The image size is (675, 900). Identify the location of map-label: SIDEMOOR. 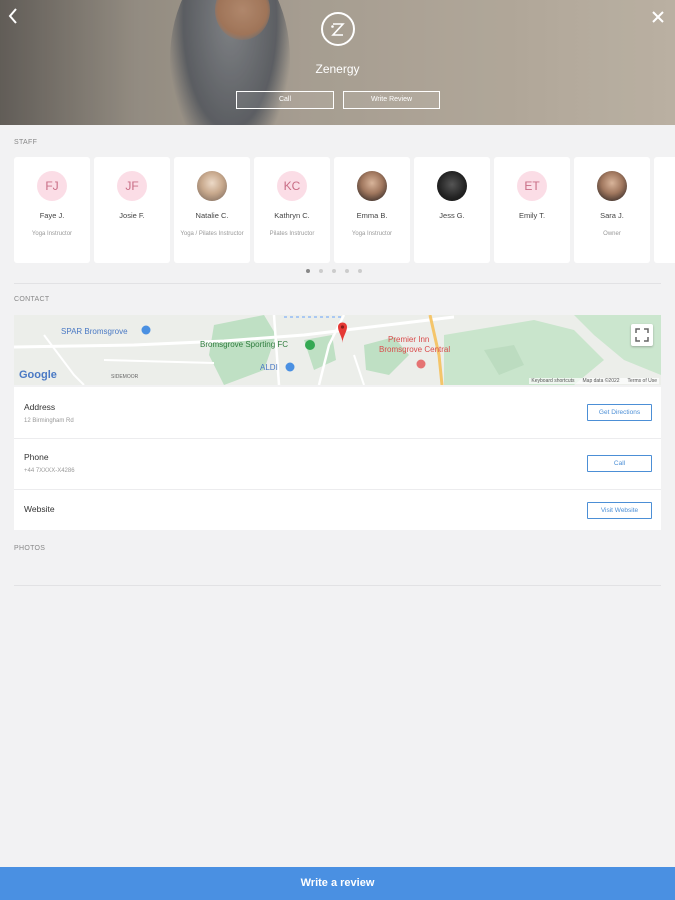
(125, 377).